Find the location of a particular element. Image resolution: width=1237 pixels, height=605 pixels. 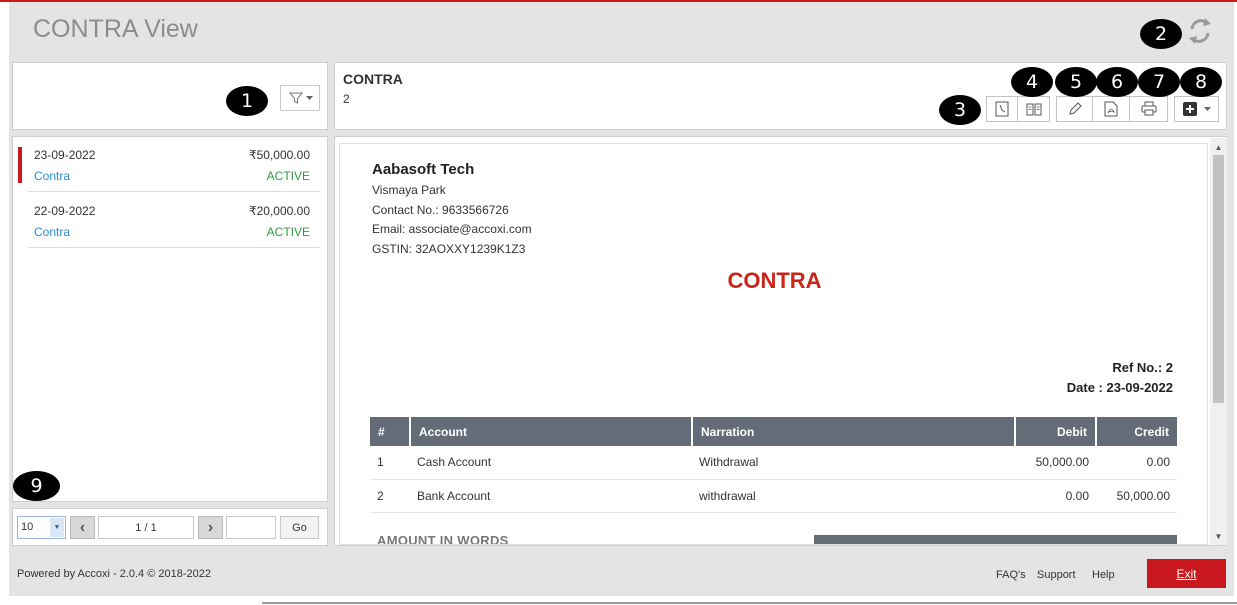

callout-badge: 8 is located at coordinates (1201, 82).